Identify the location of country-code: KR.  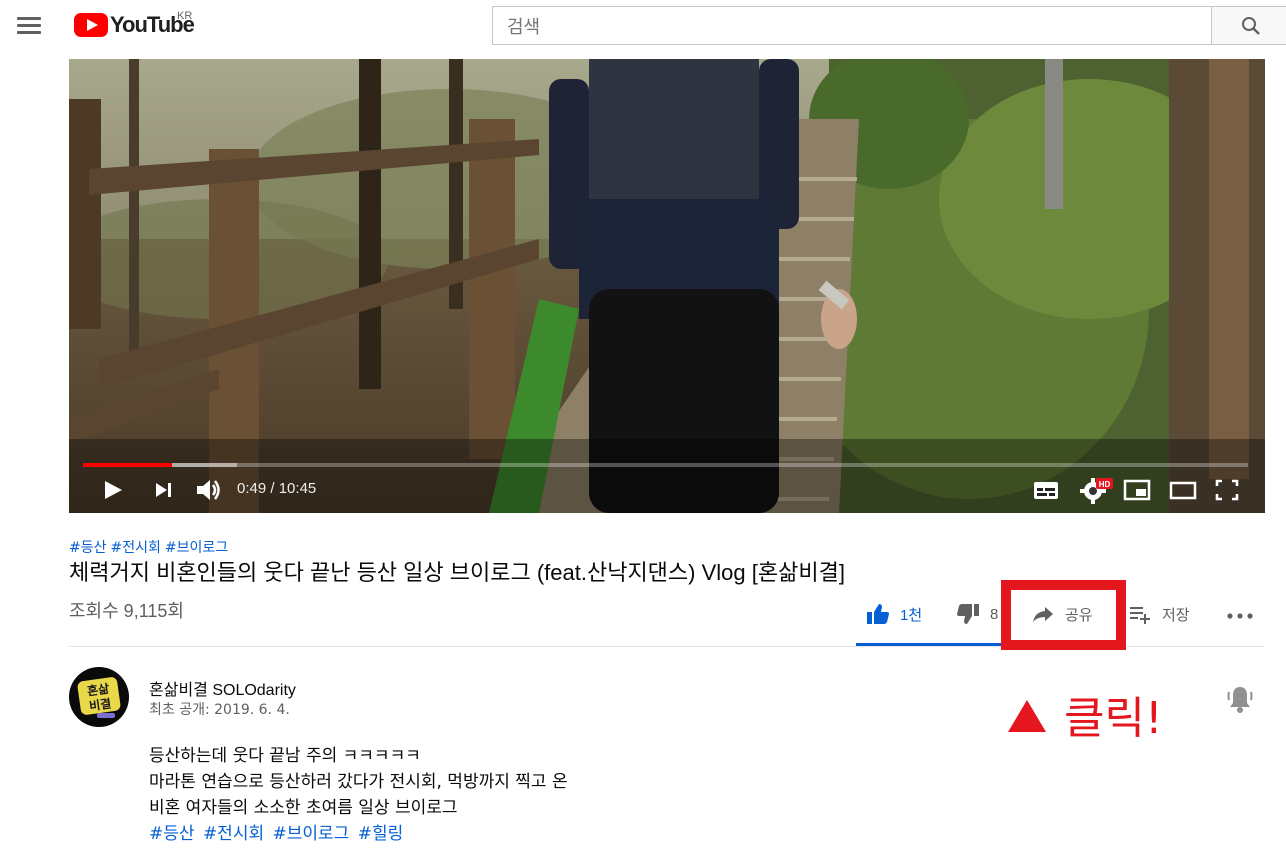
(185, 16).